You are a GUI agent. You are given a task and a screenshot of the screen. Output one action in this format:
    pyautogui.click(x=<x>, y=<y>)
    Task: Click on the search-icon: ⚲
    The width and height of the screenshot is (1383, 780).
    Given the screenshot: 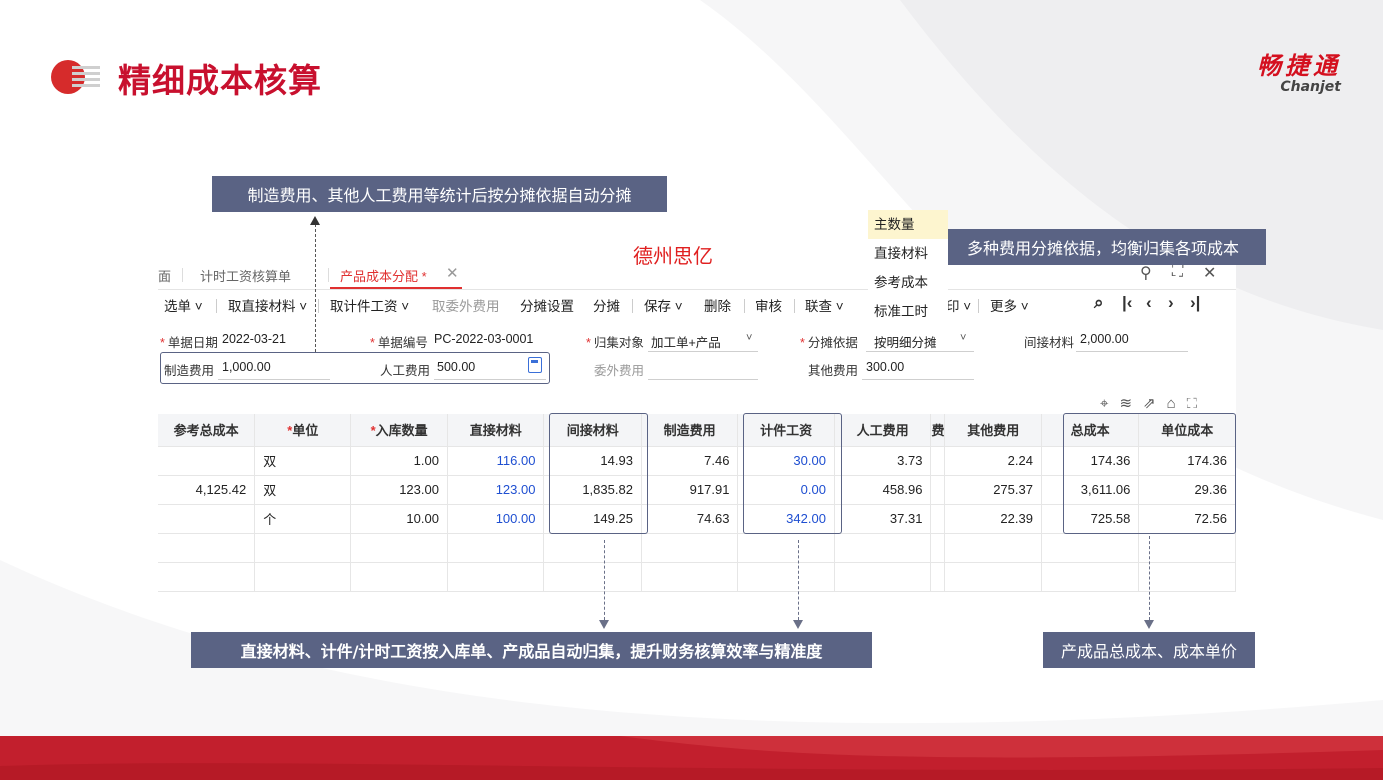 What is the action you would take?
    pyautogui.click(x=1146, y=273)
    